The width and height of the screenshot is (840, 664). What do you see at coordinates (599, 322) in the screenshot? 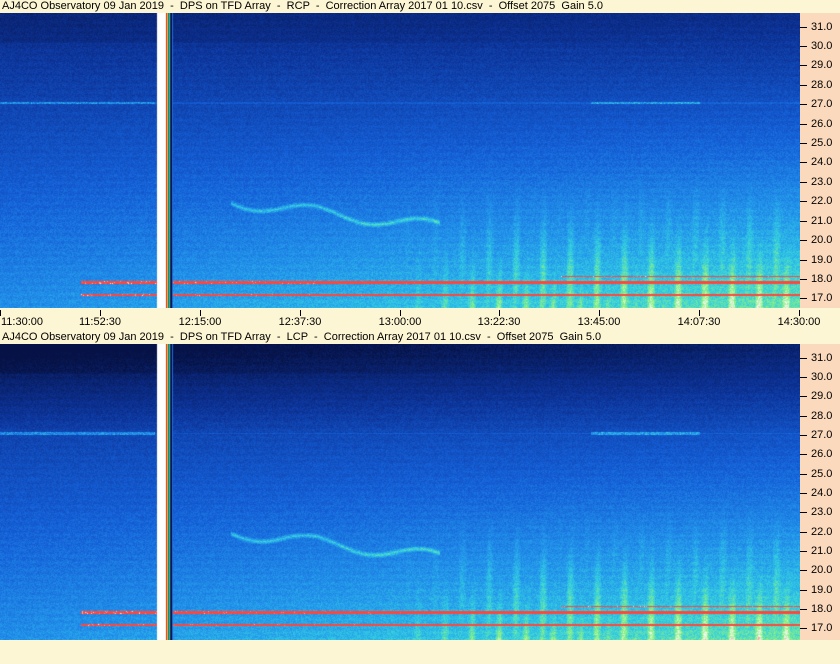
I see `x-tick-label: 13:45:00` at bounding box center [599, 322].